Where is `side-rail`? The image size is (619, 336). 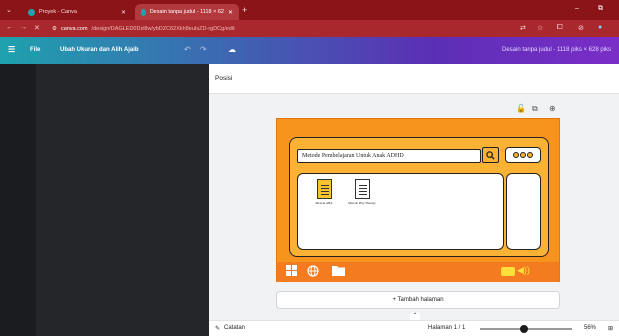
side-rail is located at coordinates (18, 200).